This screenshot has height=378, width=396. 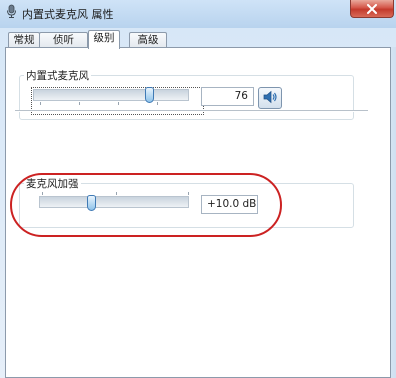 I want to click on microphone-level-value: 76, so click(x=227, y=96).